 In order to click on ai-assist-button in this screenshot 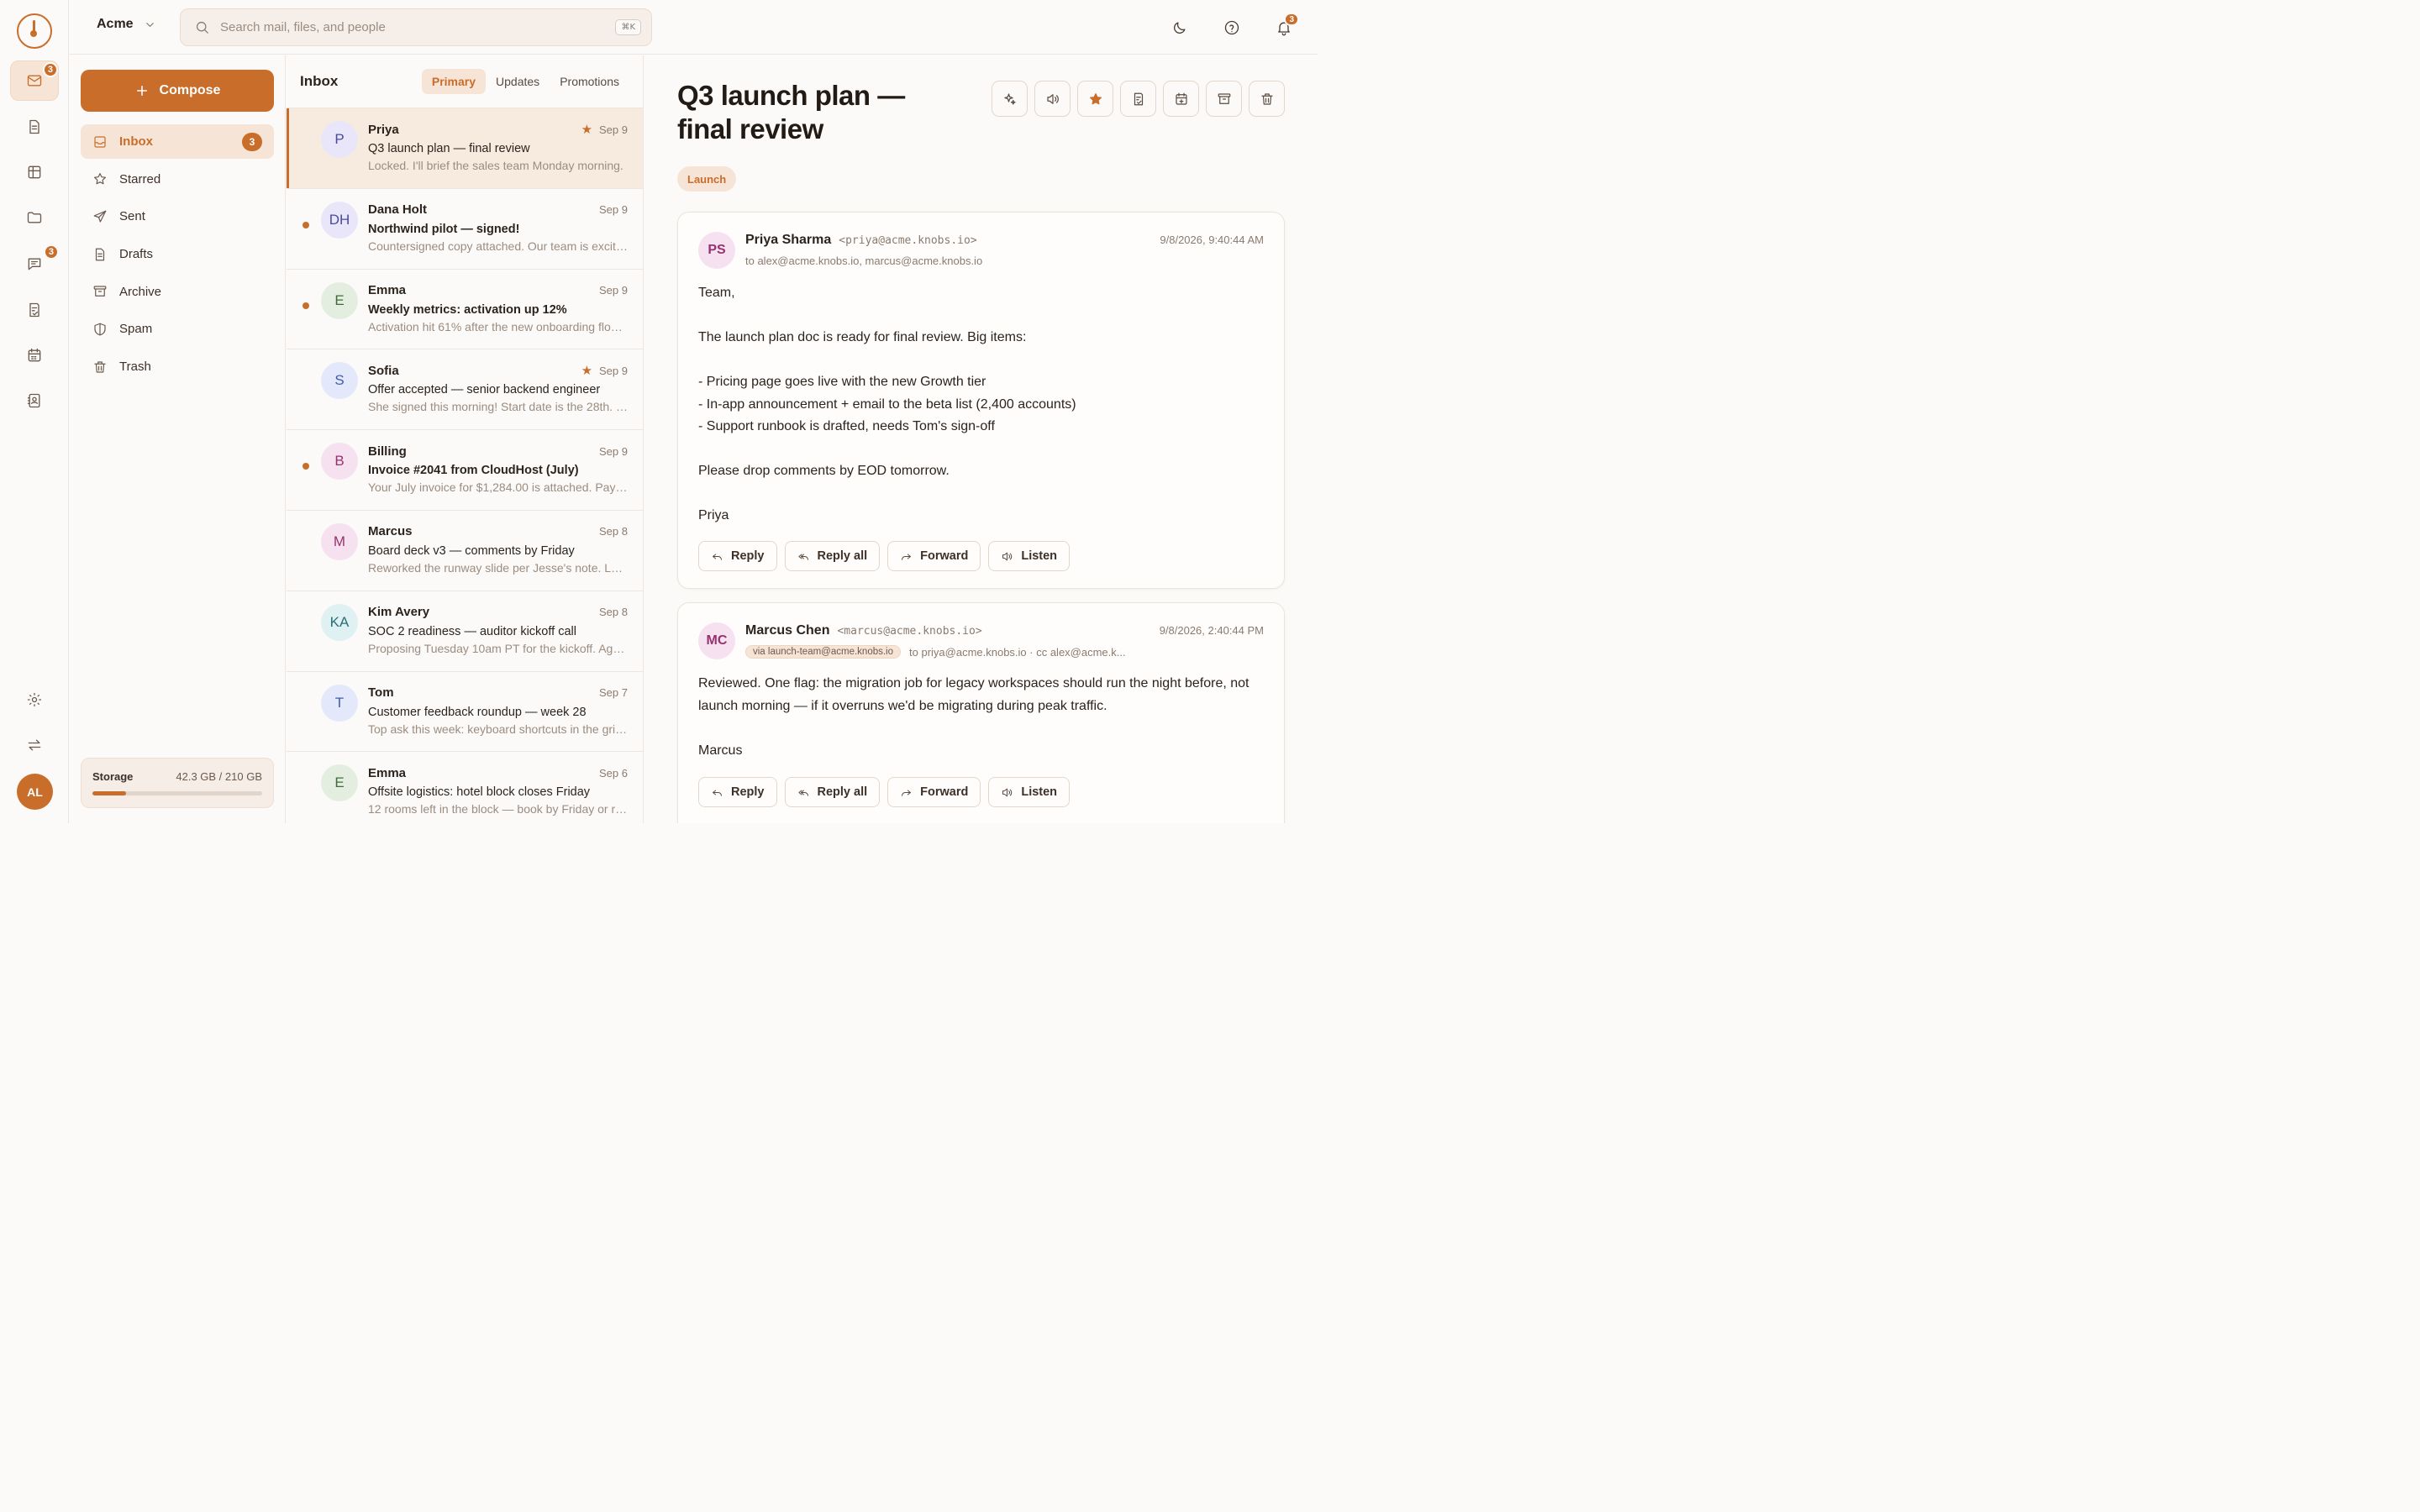, I will do `click(1010, 99)`.